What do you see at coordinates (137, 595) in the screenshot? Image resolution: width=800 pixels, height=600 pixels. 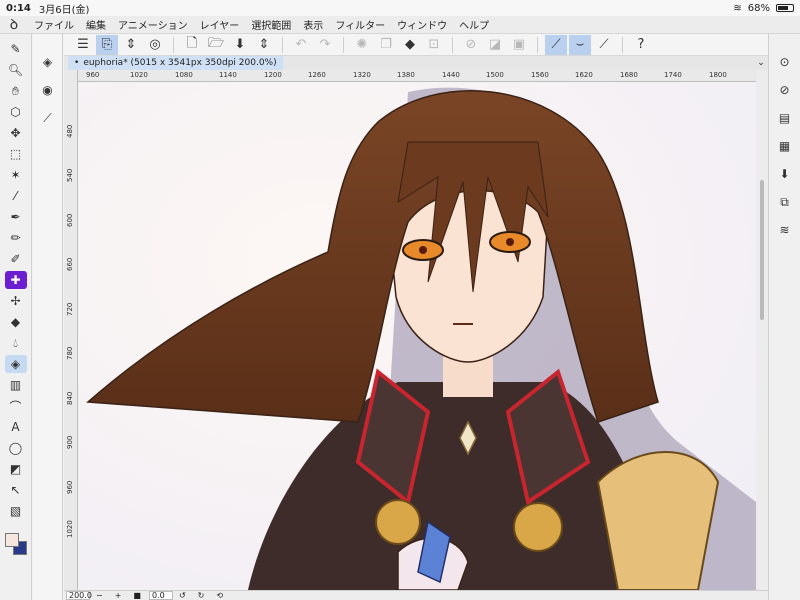 I see `stop-icon: ■` at bounding box center [137, 595].